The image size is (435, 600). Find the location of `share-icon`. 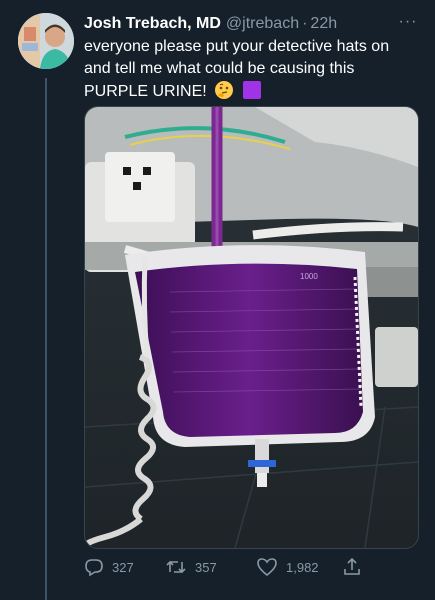

share-icon is located at coordinates (352, 566).